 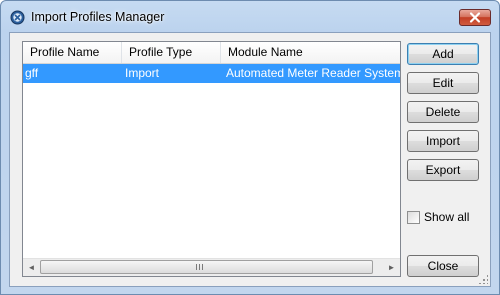 What do you see at coordinates (443, 112) in the screenshot?
I see `delete-button: Delete` at bounding box center [443, 112].